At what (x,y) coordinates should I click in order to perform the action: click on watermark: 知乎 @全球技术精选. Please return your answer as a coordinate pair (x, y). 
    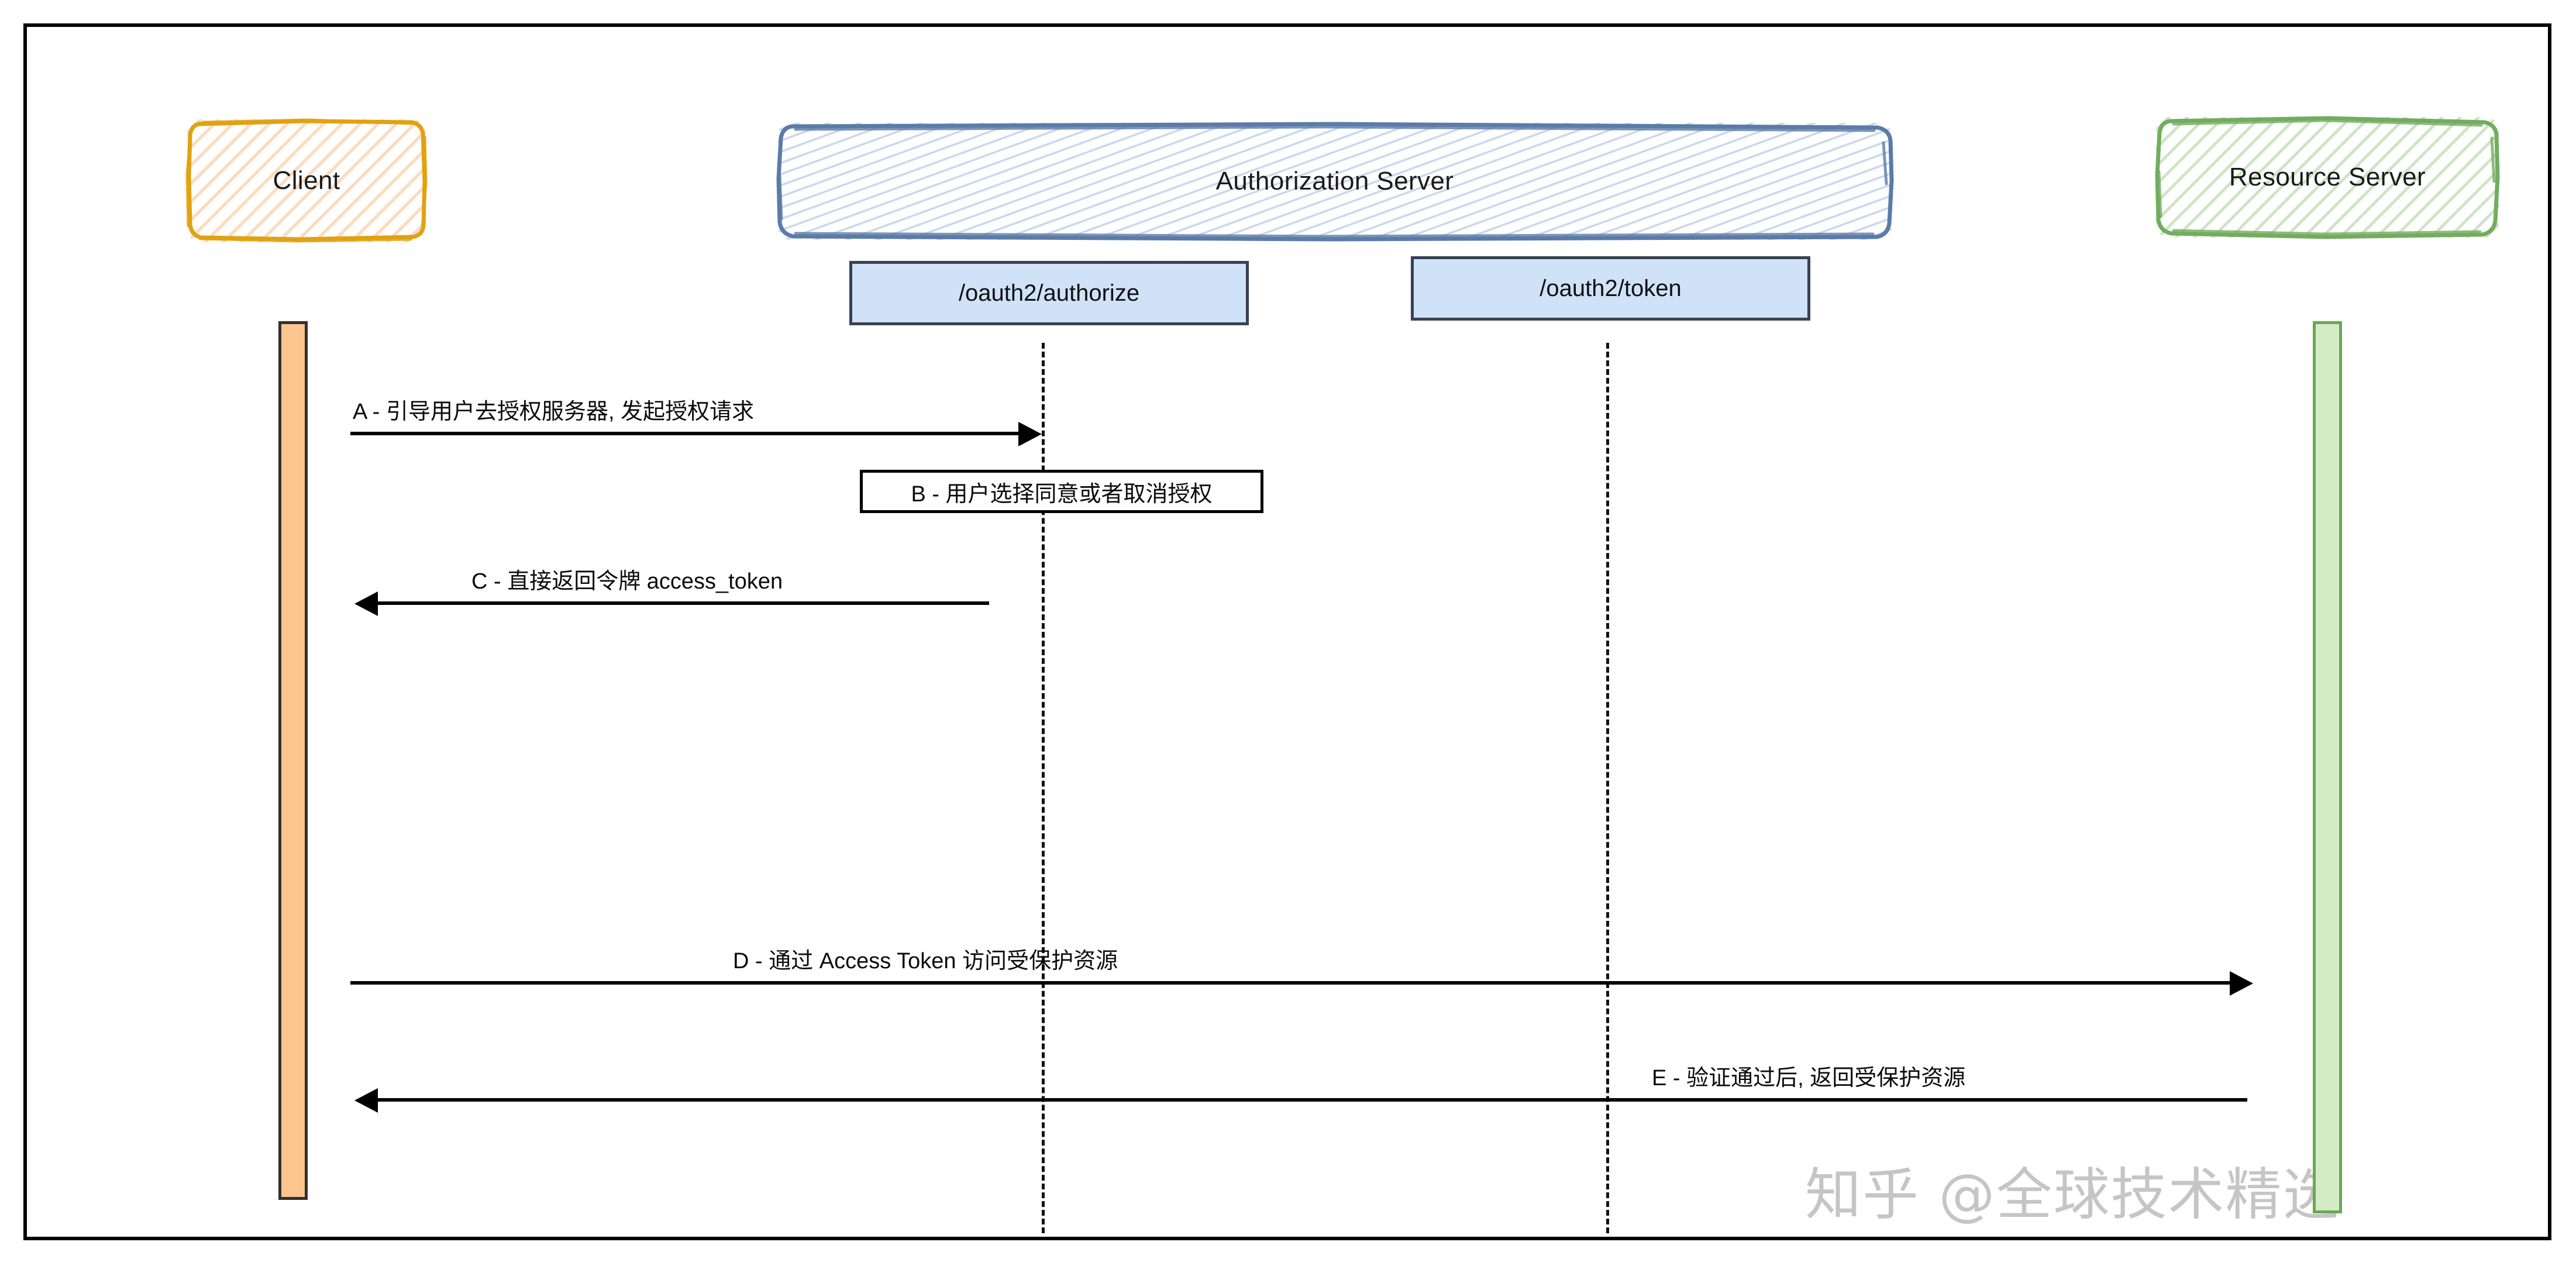
    Looking at the image, I should click on (2072, 1194).